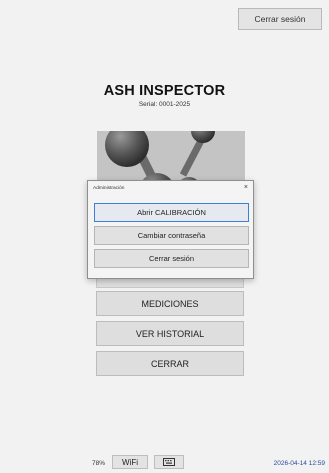 This screenshot has width=329, height=473. Describe the element at coordinates (164, 104) in the screenshot. I see `serial-number: Serial: 0001-2025` at that location.